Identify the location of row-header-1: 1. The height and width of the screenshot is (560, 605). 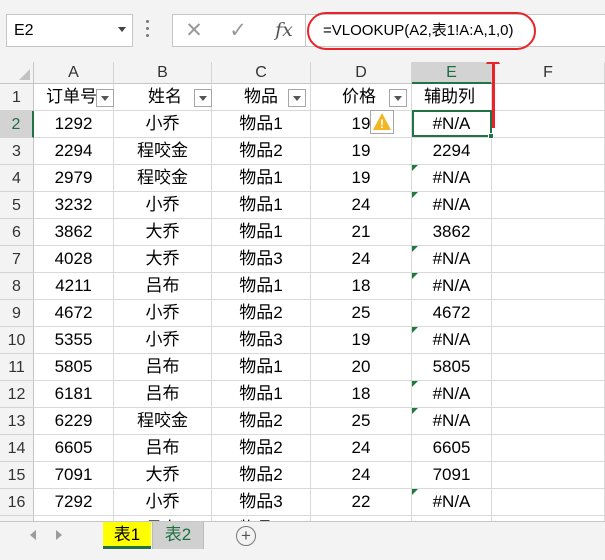
(17, 97).